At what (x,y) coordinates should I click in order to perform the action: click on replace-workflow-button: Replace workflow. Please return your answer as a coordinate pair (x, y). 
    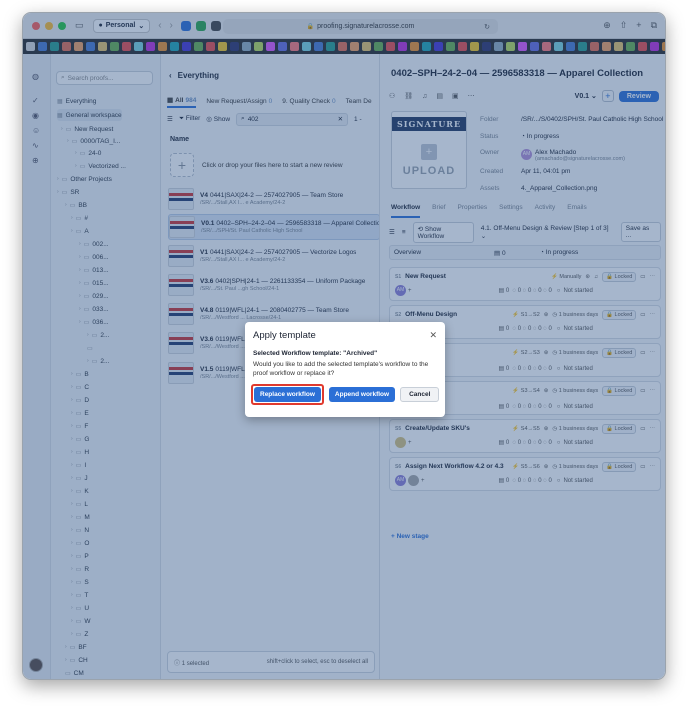
    Looking at the image, I should click on (287, 394).